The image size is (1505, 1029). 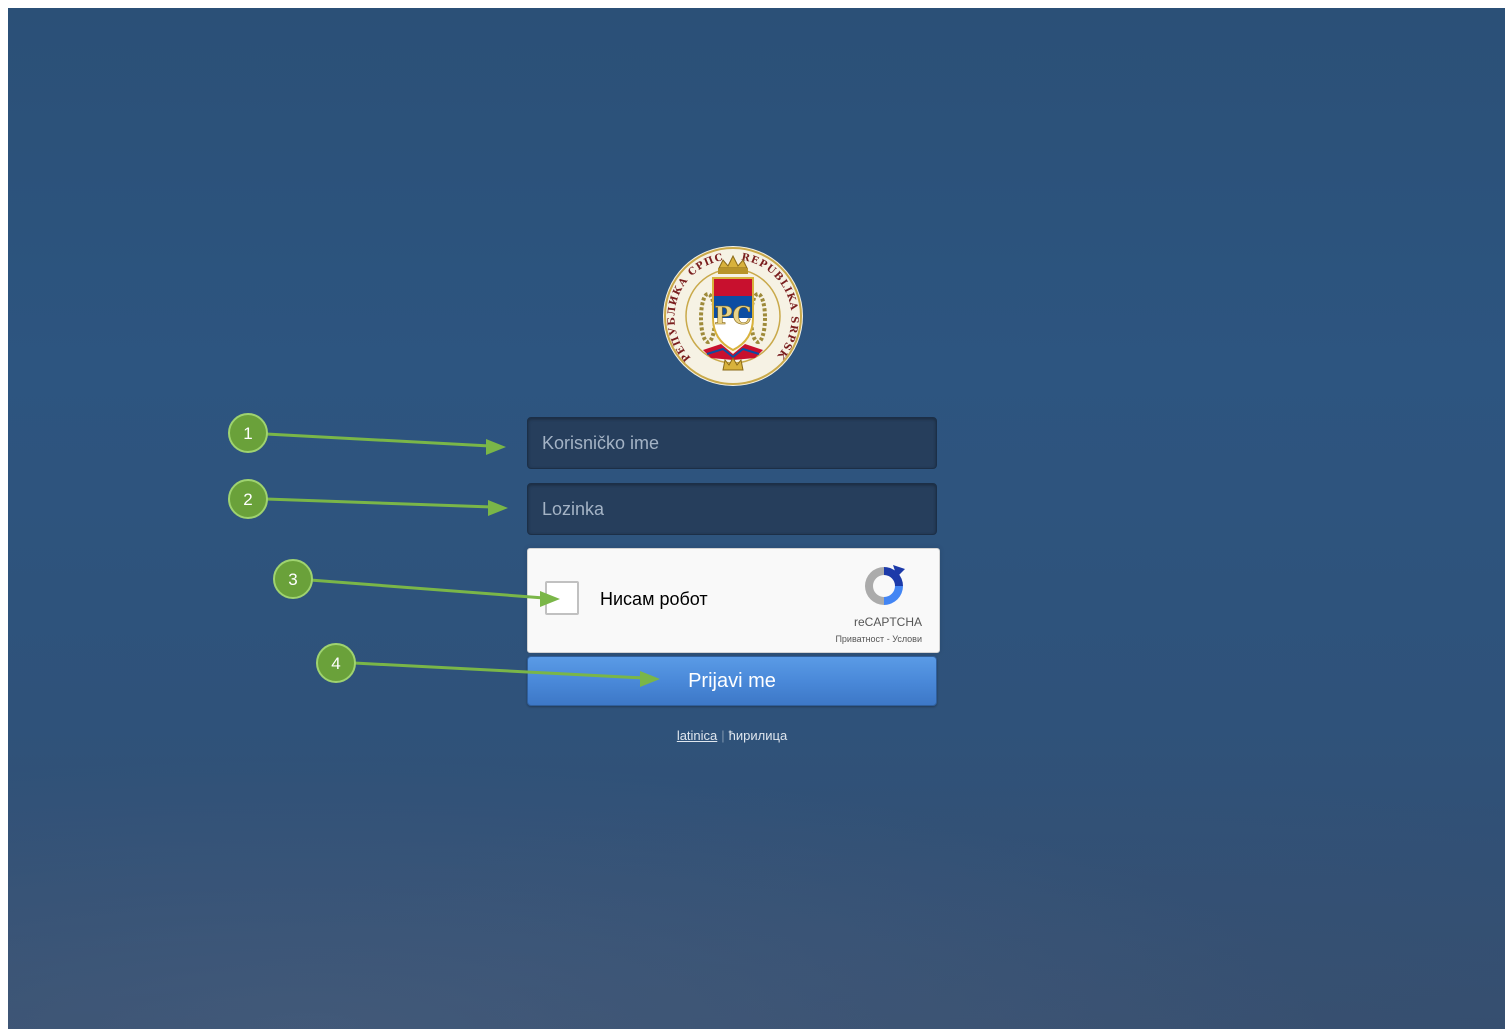 I want to click on republika-srpska-emblem: РЕПУБЛИКА СРПСКА REPUBLIKA SRPSKA РС, so click(x=733, y=316).